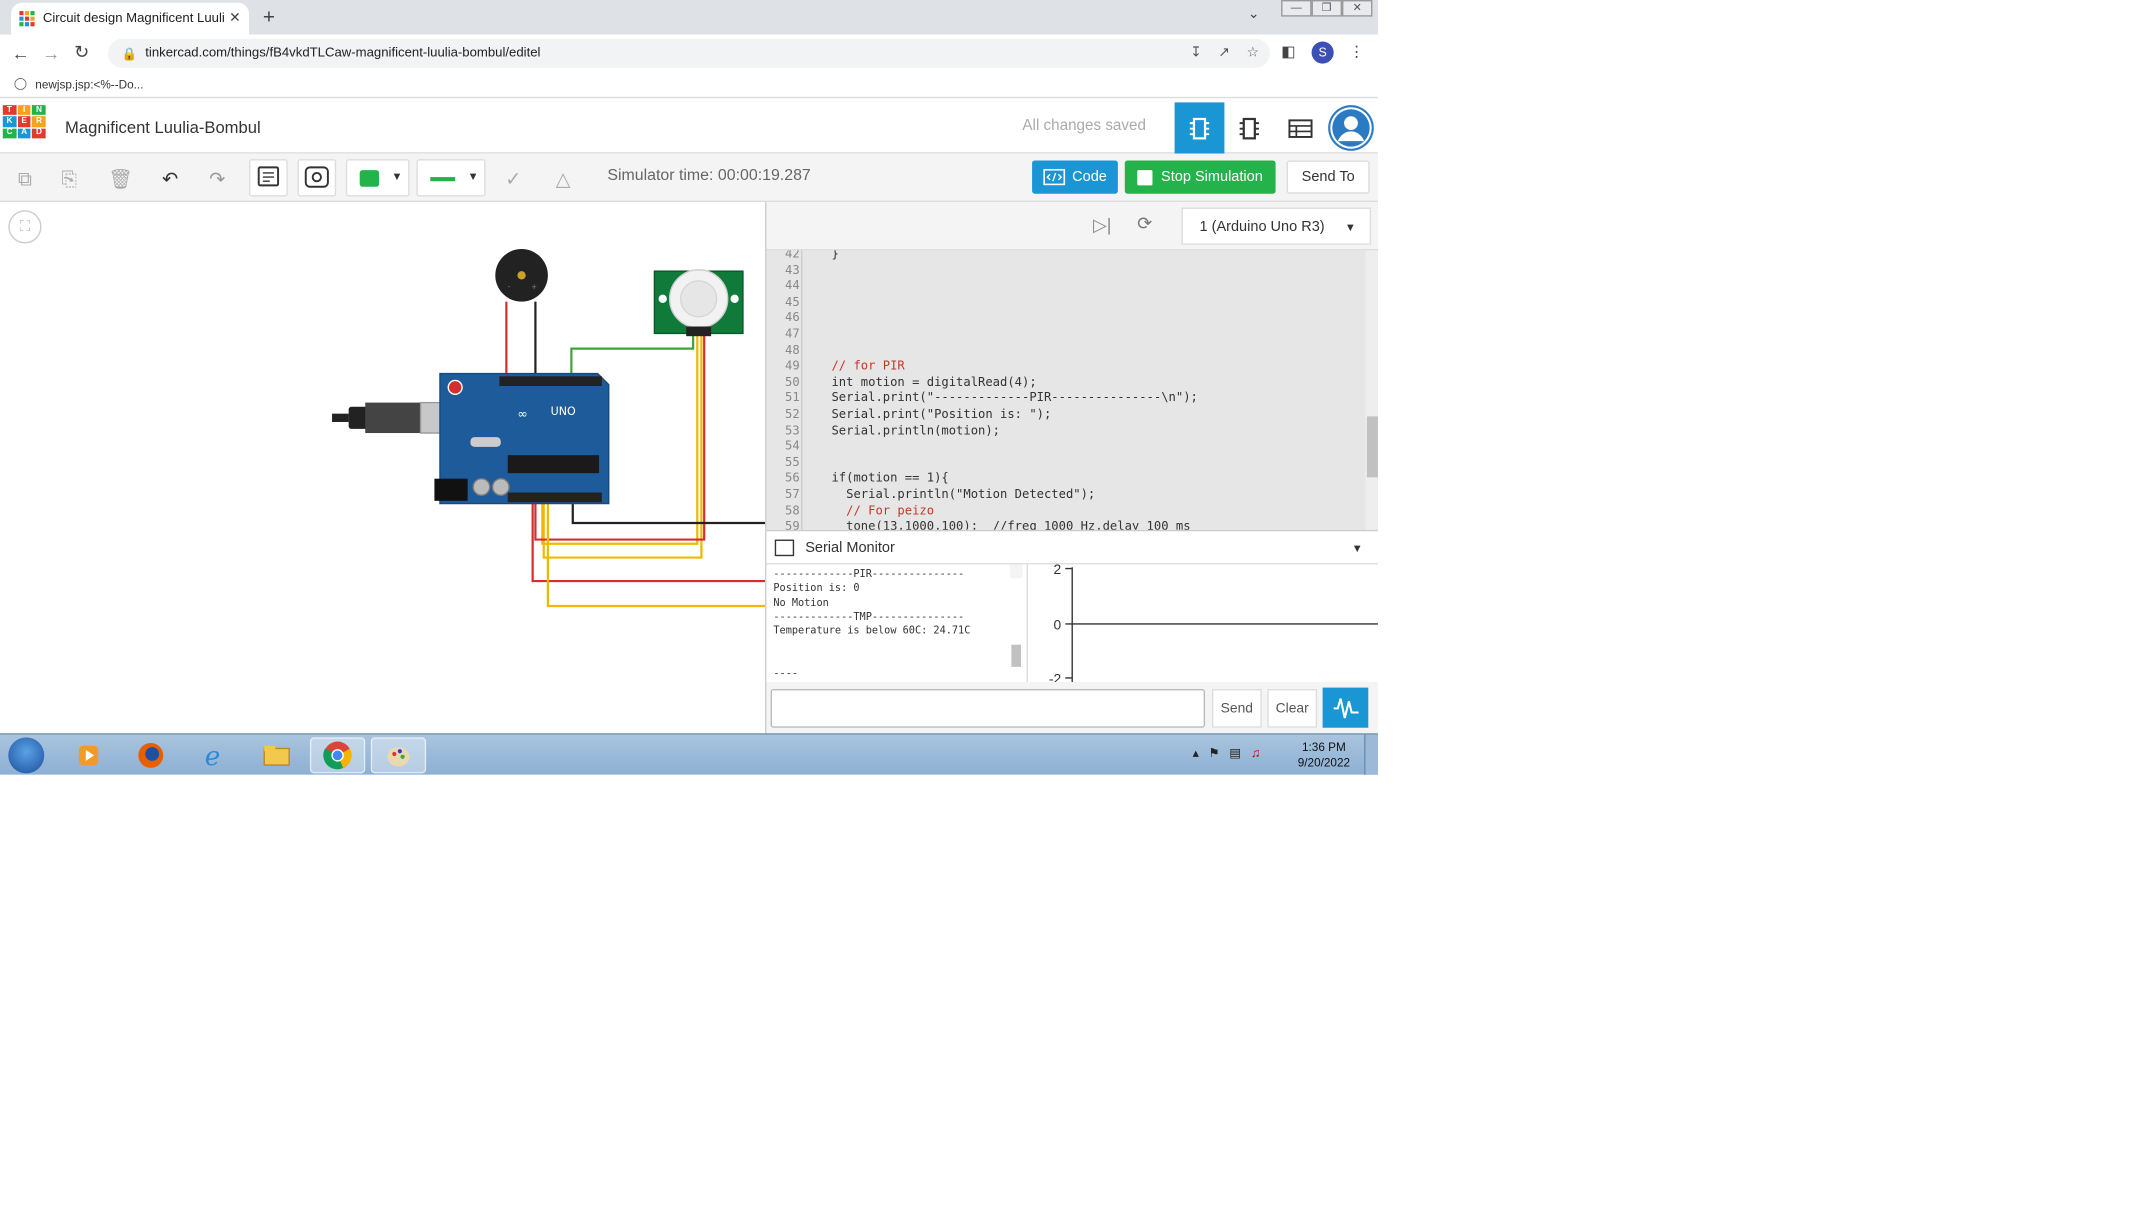 This screenshot has width=2152, height=1224. Describe the element at coordinates (1063, 432) in the screenshot. I see `code-line: 53 Serial.println(motion);` at that location.